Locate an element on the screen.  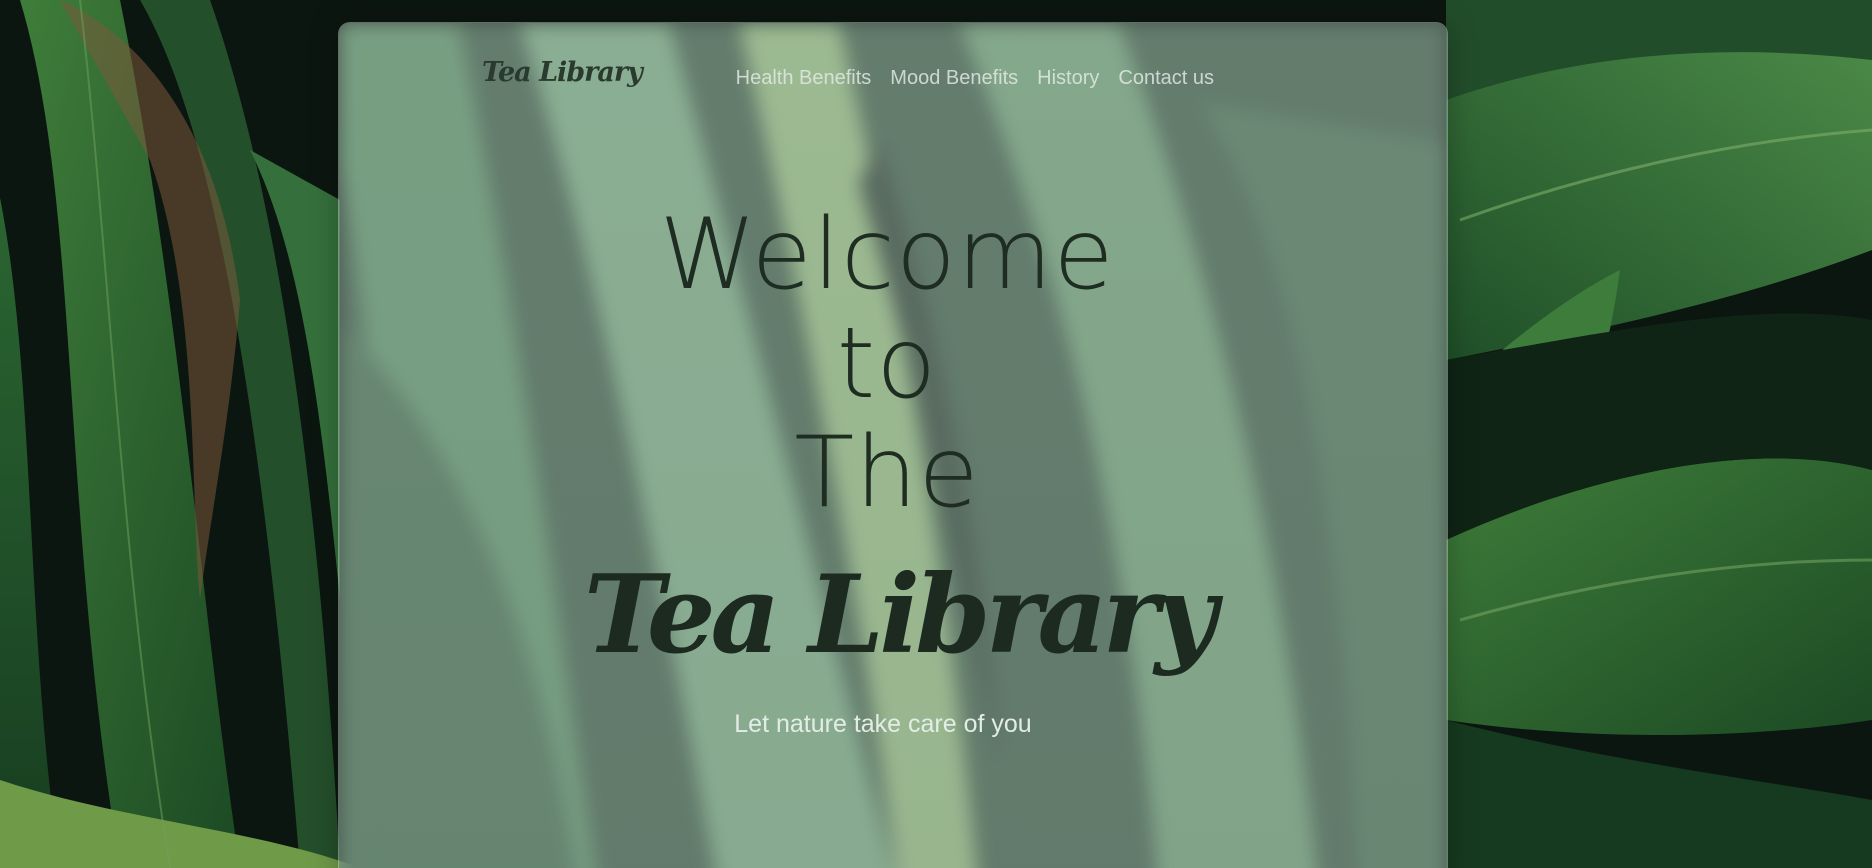
hero-heading-welcome: Welcome is located at coordinates (887, 255).